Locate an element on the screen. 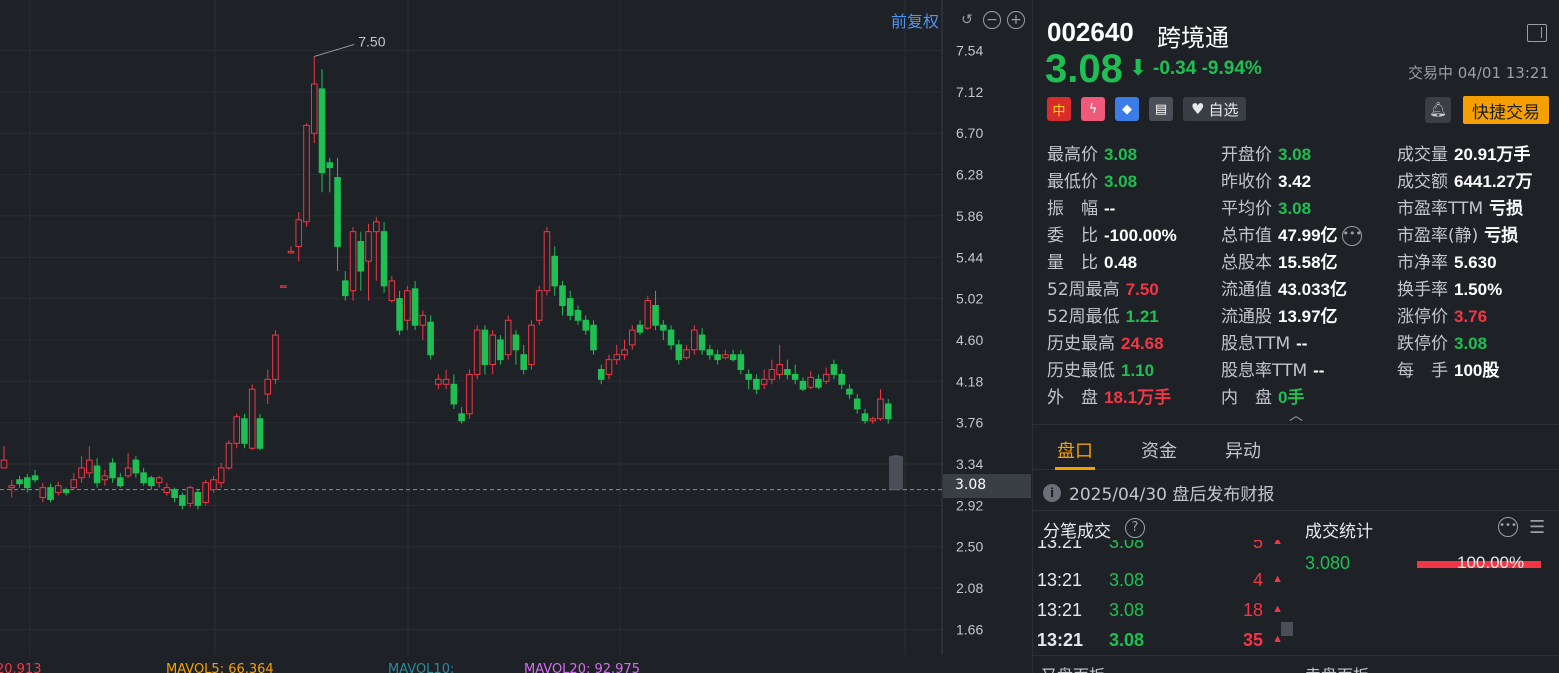  adjust-mode-button: 前复权 is located at coordinates (915, 20).